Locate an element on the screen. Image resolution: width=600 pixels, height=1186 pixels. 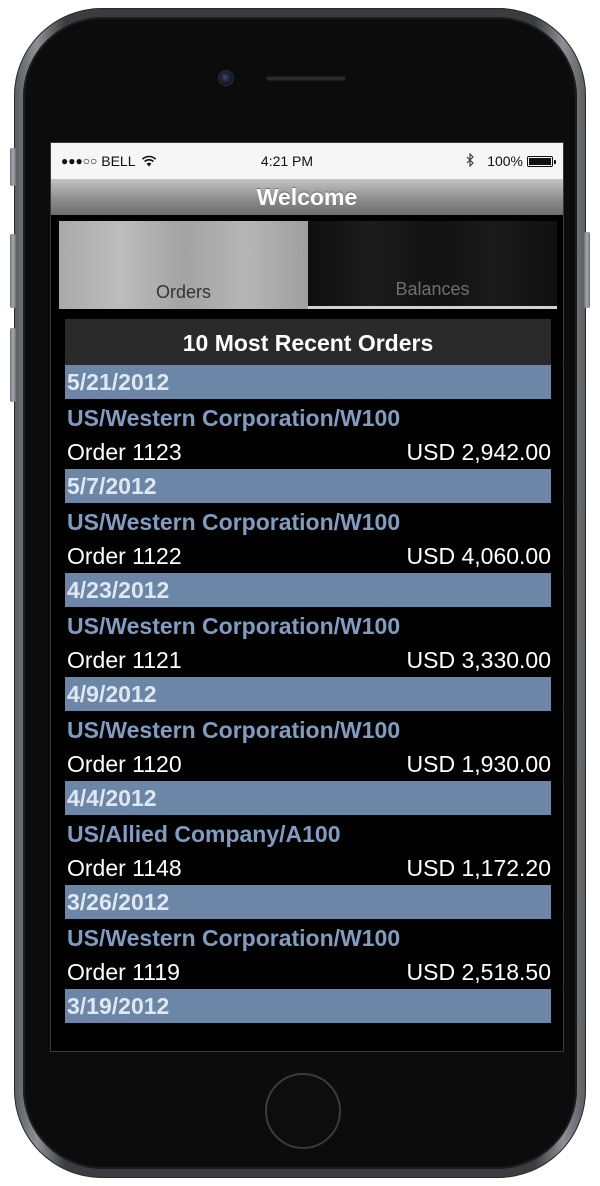
order-number: Order 1123 is located at coordinates (124, 452).